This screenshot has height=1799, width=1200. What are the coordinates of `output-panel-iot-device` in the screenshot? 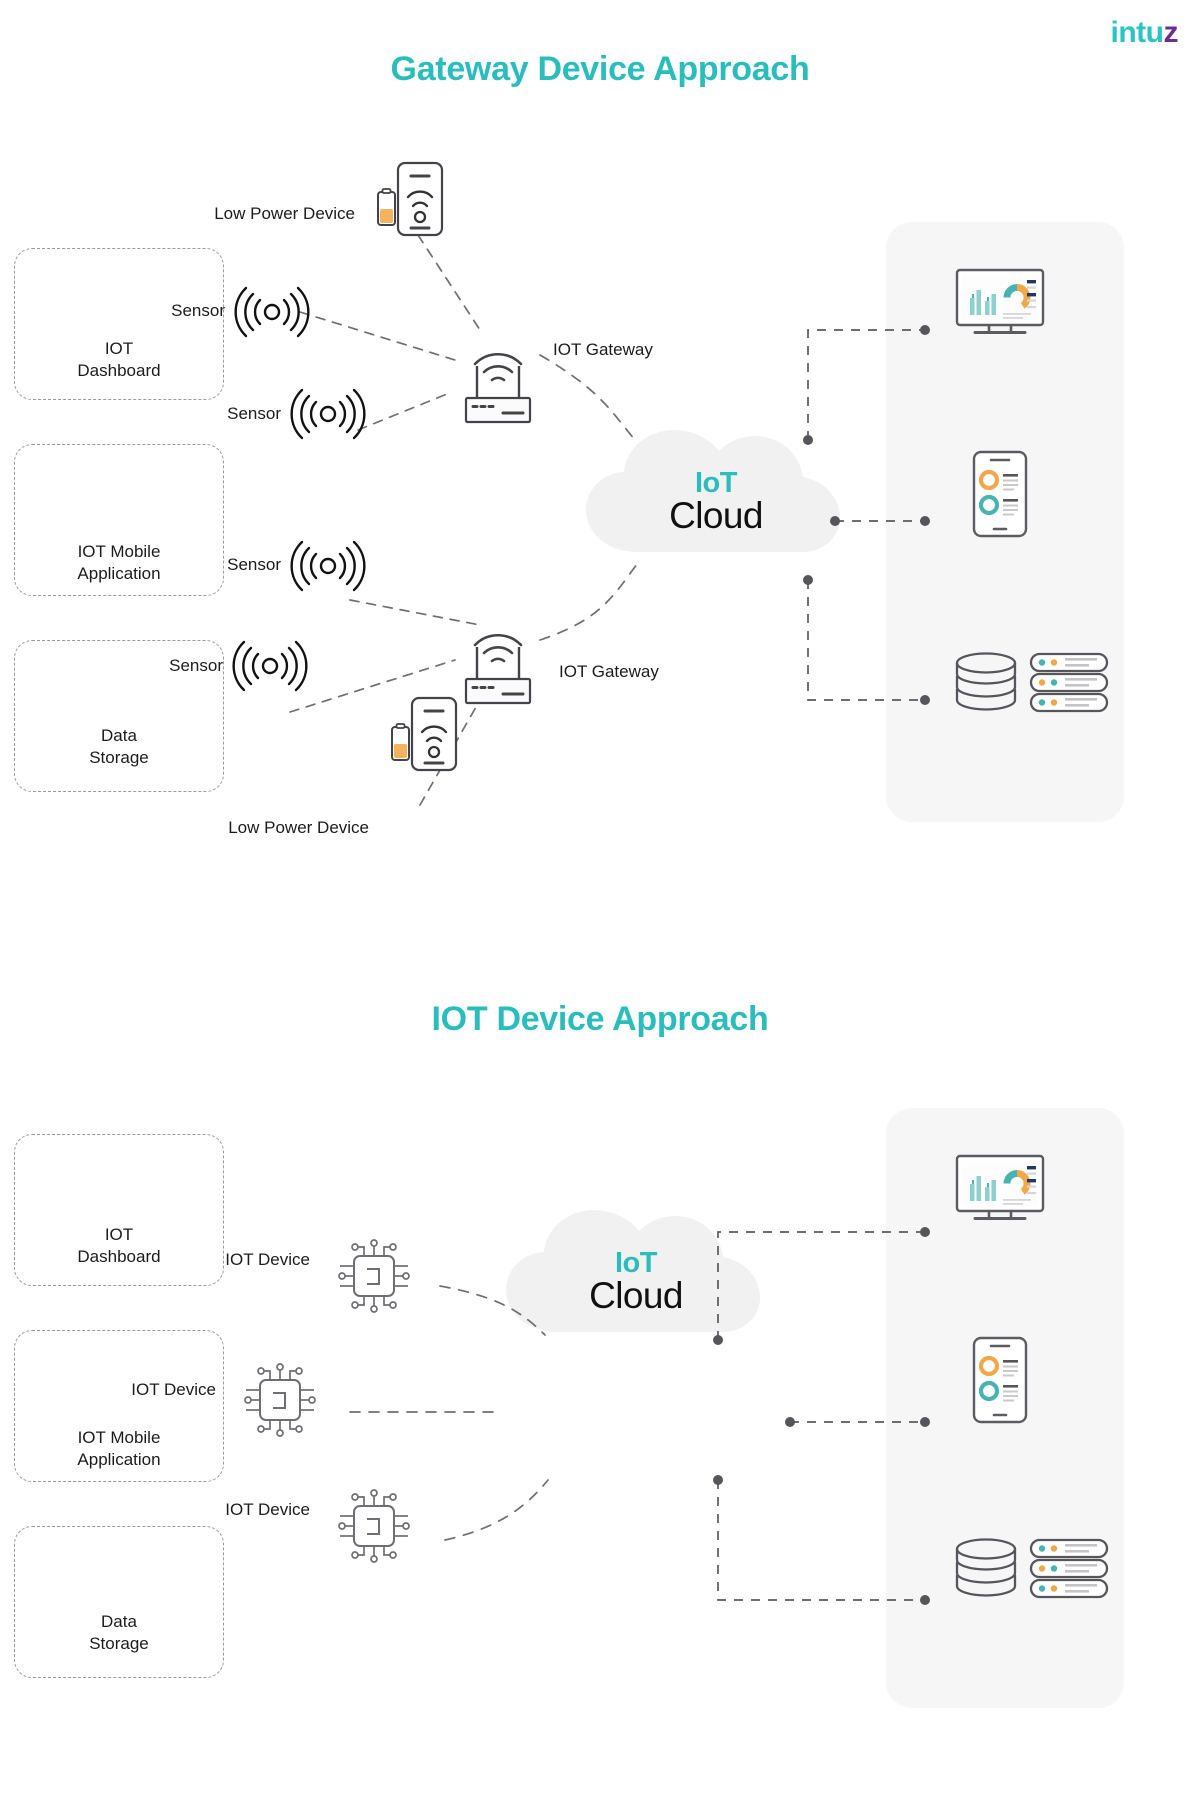 It's located at (1005, 1408).